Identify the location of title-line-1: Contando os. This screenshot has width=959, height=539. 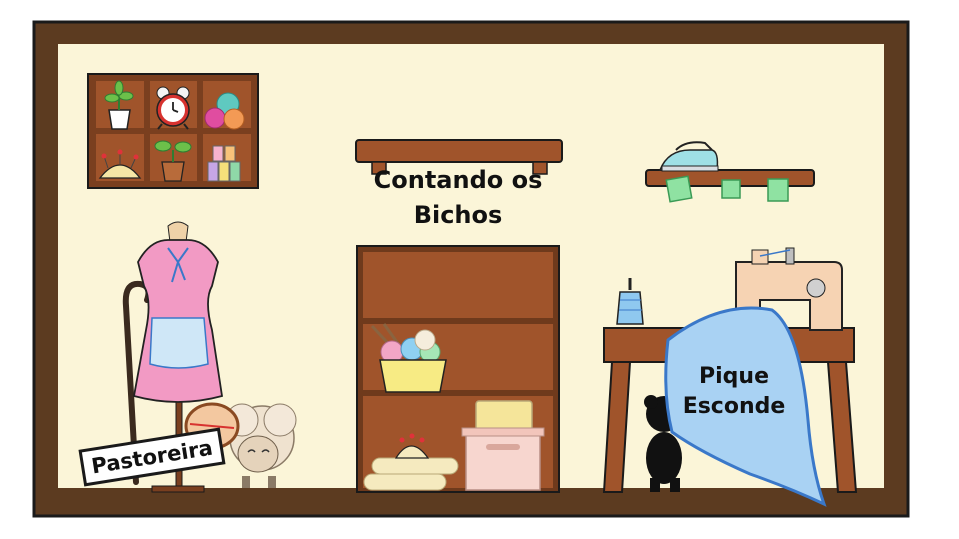
(458, 180).